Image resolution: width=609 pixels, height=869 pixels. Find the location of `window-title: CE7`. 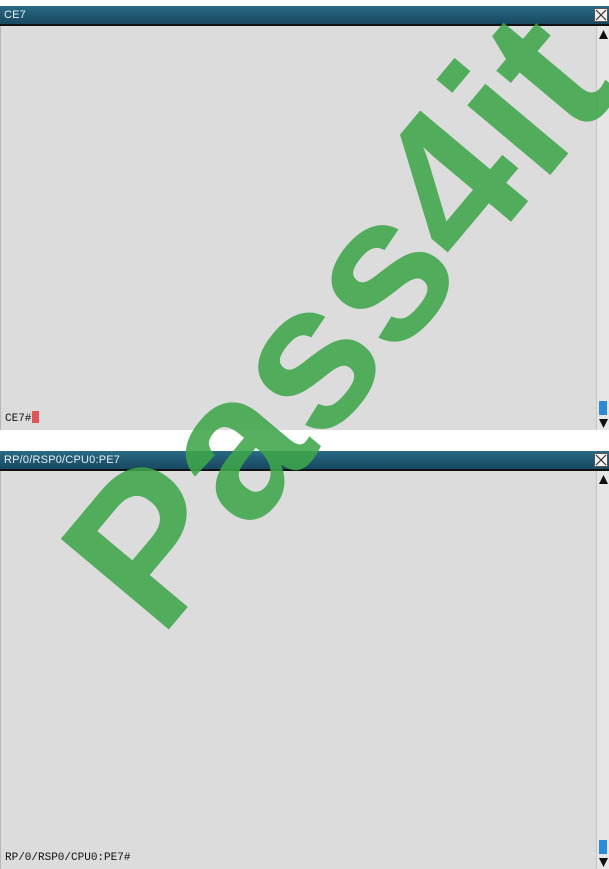

window-title: CE7 is located at coordinates (15, 15).